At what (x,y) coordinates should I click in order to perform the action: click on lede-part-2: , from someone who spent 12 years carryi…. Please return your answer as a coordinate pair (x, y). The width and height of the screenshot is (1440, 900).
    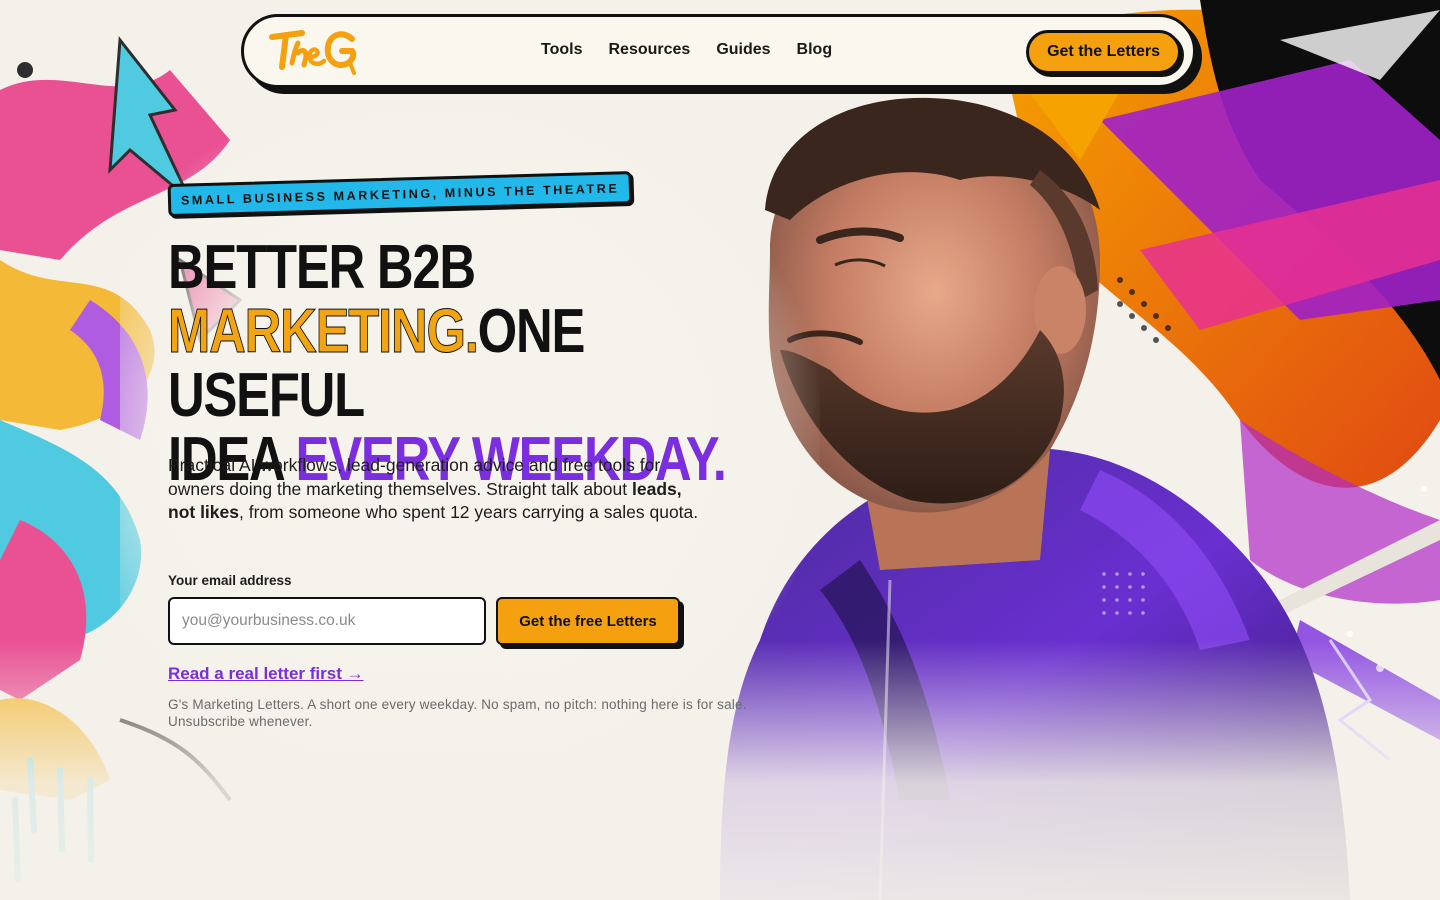
    Looking at the image, I should click on (469, 512).